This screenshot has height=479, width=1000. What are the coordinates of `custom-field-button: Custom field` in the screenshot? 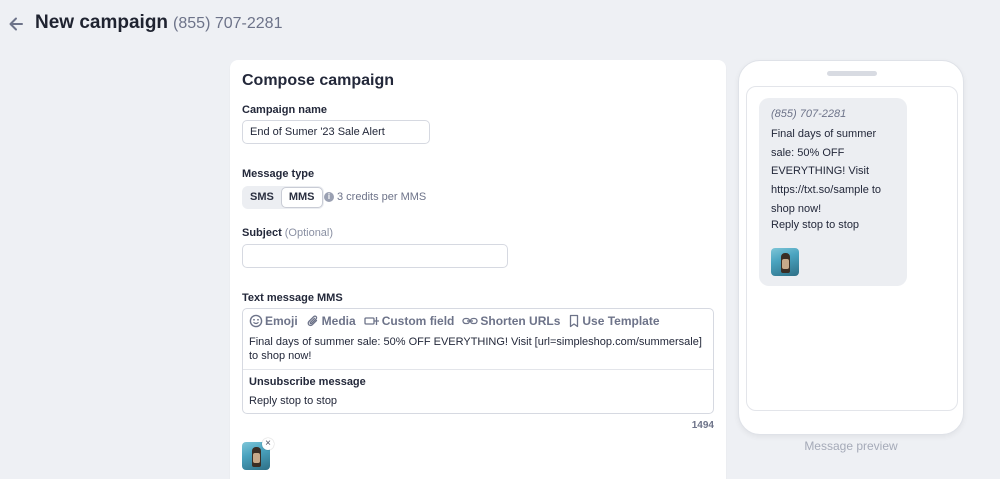 It's located at (409, 321).